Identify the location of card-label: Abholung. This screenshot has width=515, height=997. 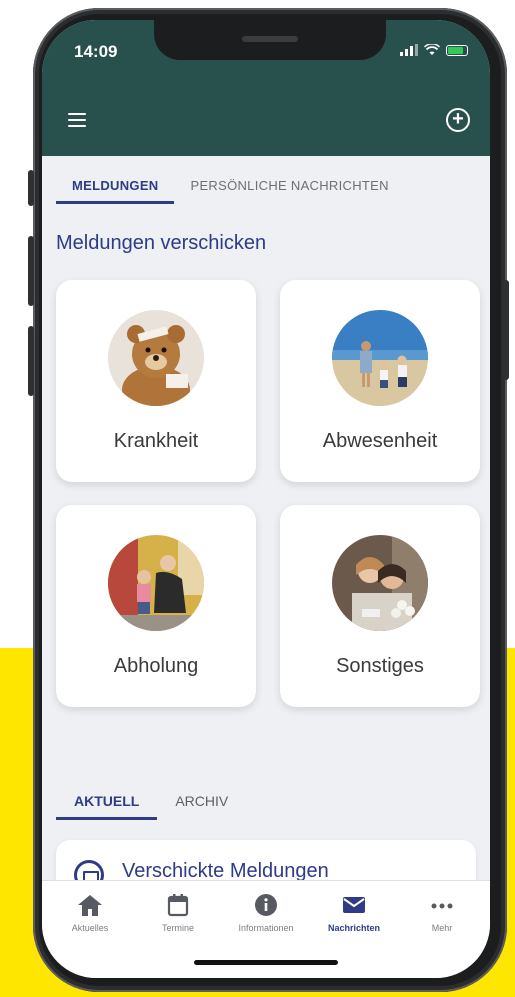
(156, 666).